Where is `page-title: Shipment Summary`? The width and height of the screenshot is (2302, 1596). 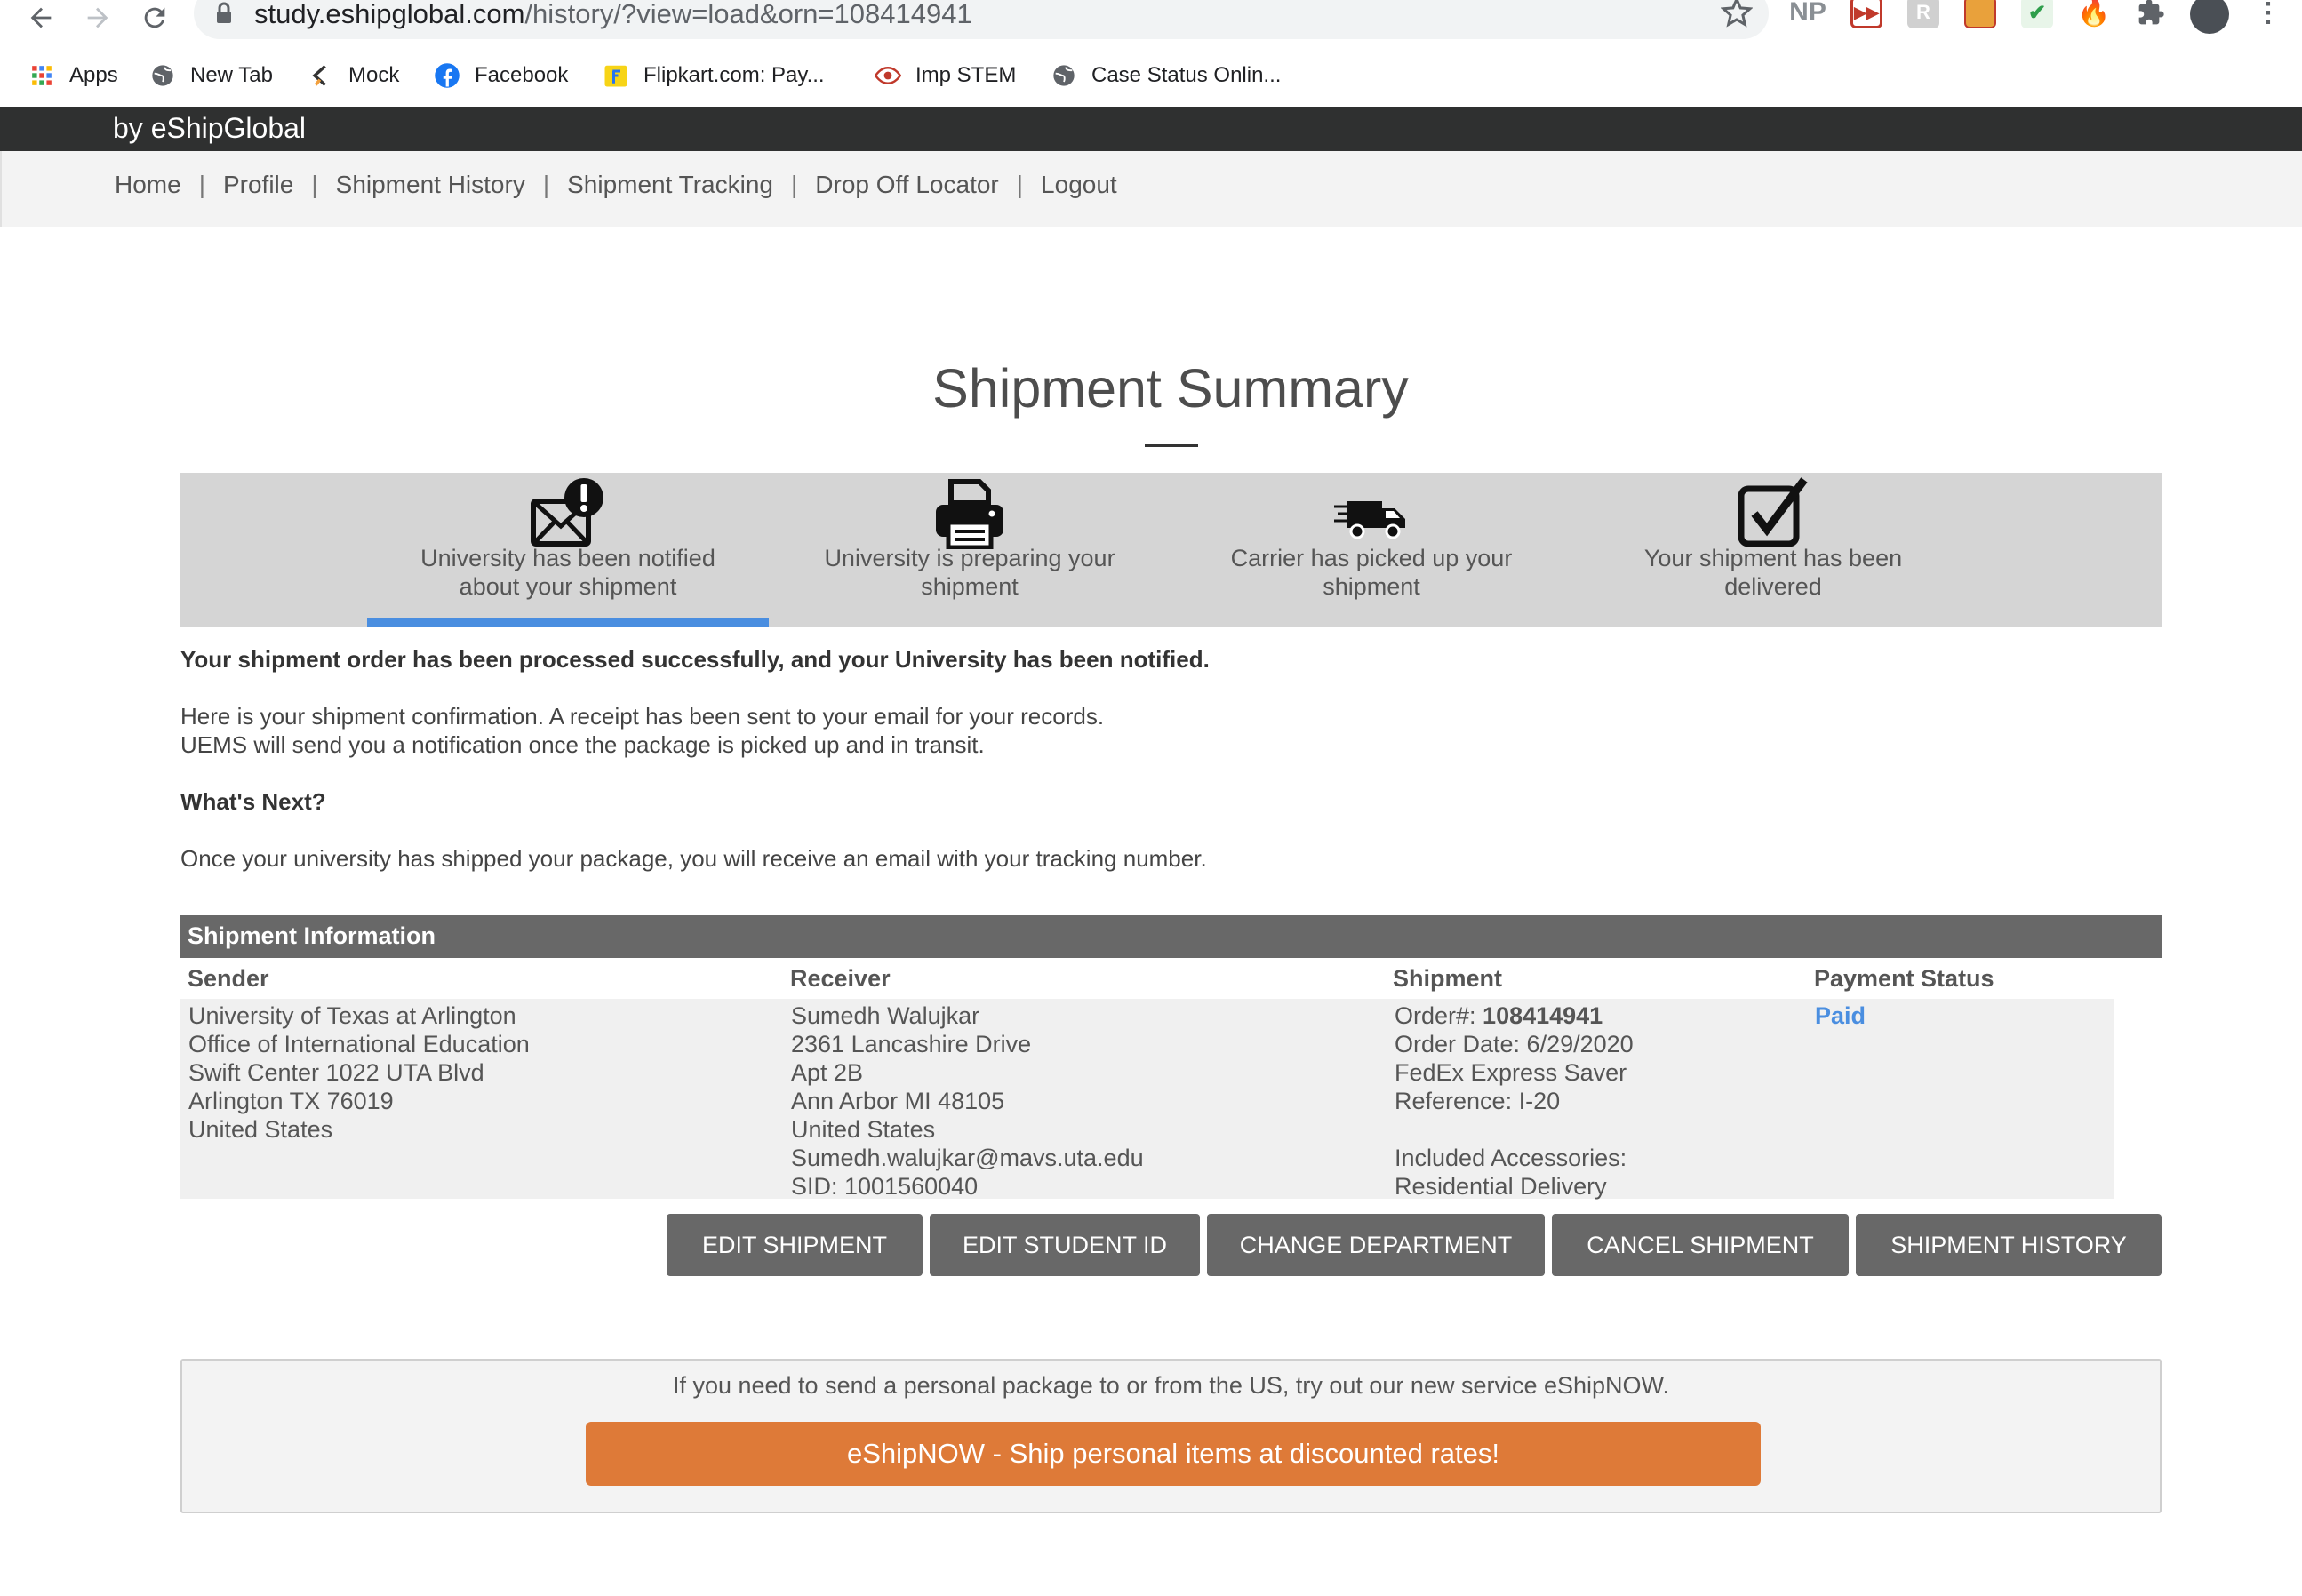
page-title: Shipment Summary is located at coordinates (1170, 389).